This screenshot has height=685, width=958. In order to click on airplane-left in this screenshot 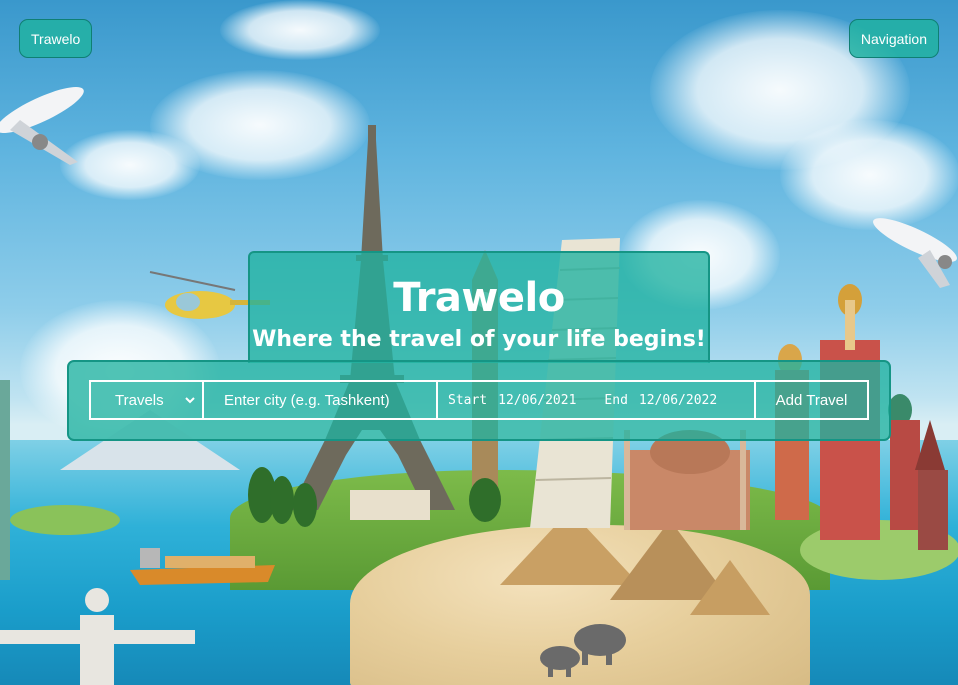, I will do `click(42, 125)`.